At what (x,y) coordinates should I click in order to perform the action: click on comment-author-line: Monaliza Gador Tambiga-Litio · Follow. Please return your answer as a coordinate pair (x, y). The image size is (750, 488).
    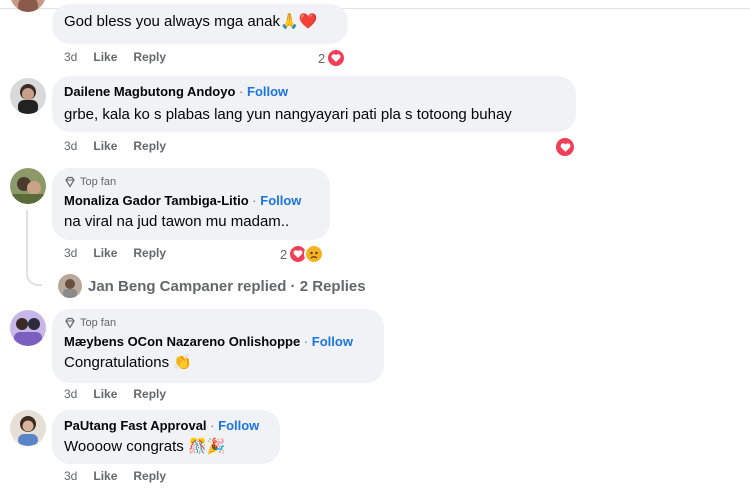
    Looking at the image, I should click on (191, 201).